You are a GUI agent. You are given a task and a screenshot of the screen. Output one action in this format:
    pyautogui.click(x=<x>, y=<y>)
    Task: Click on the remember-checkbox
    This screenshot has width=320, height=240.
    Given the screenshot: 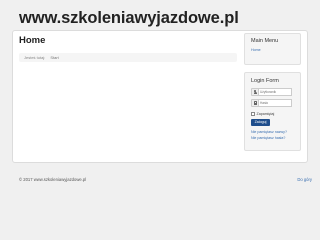 What is the action you would take?
    pyautogui.click(x=253, y=114)
    